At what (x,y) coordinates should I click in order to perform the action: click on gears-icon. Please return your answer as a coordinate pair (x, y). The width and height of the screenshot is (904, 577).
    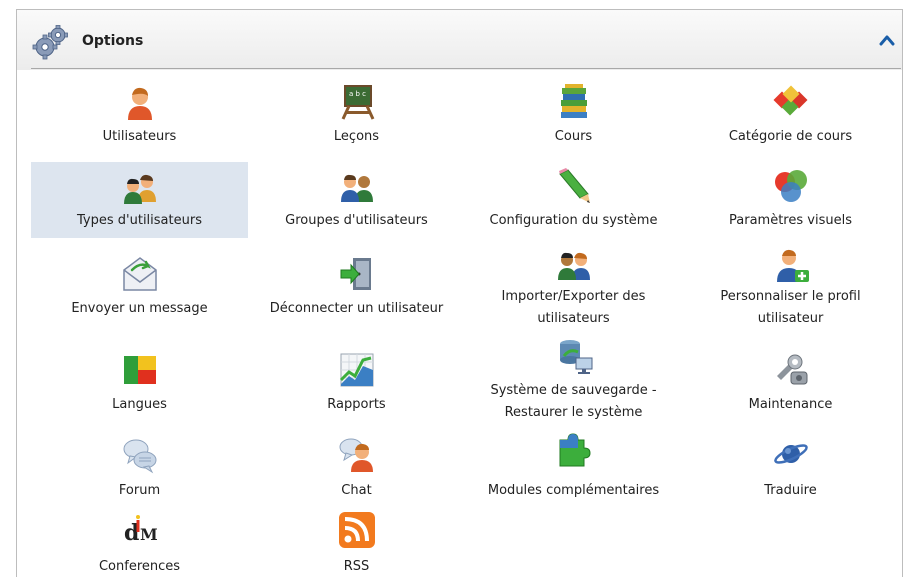
    Looking at the image, I should click on (50, 42).